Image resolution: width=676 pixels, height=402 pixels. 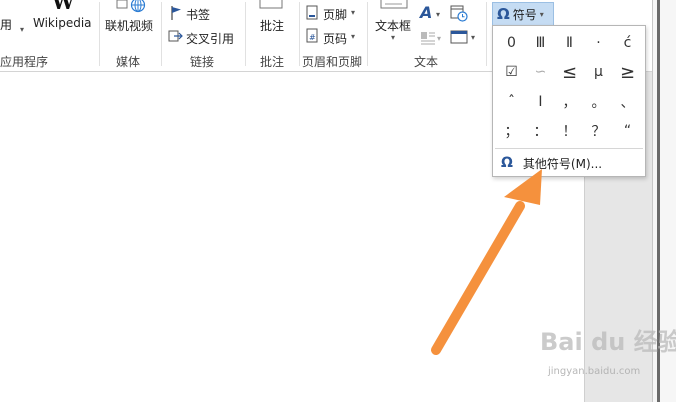 I want to click on baidu-watermark: Bai du 经验 jingyan.baidu.com, so click(x=608, y=355).